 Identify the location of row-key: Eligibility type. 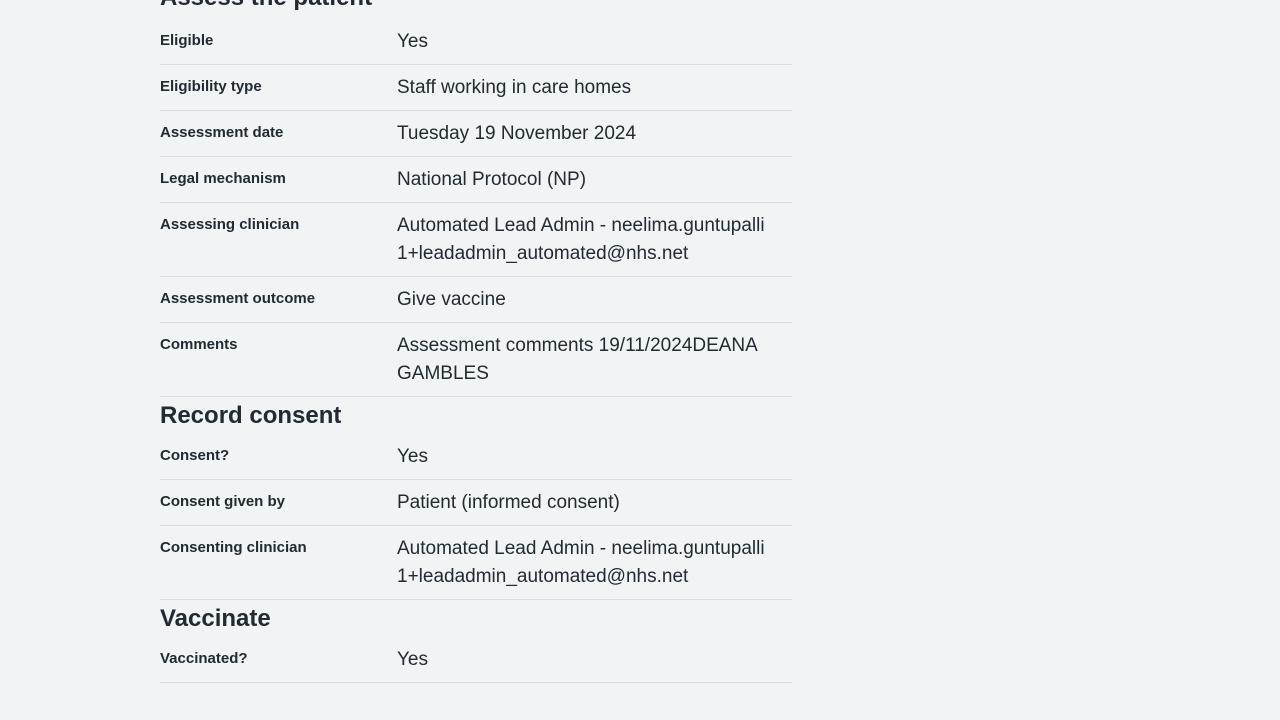
(211, 86).